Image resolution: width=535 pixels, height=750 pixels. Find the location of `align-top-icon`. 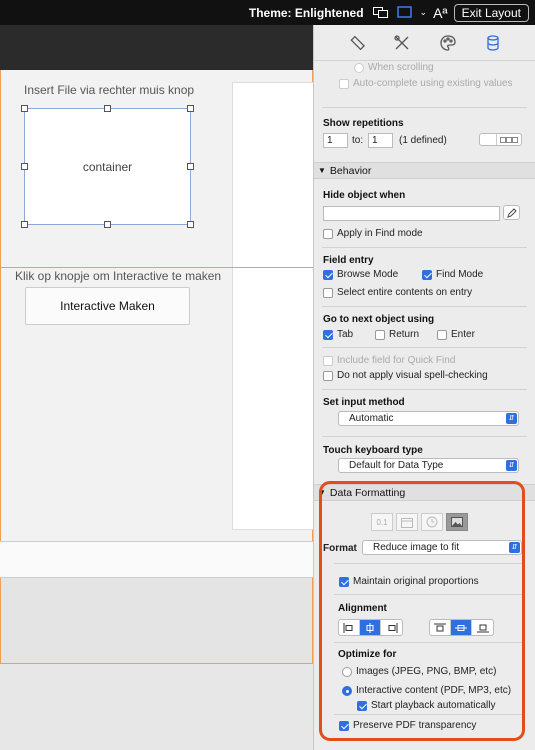

align-top-icon is located at coordinates (440, 627).